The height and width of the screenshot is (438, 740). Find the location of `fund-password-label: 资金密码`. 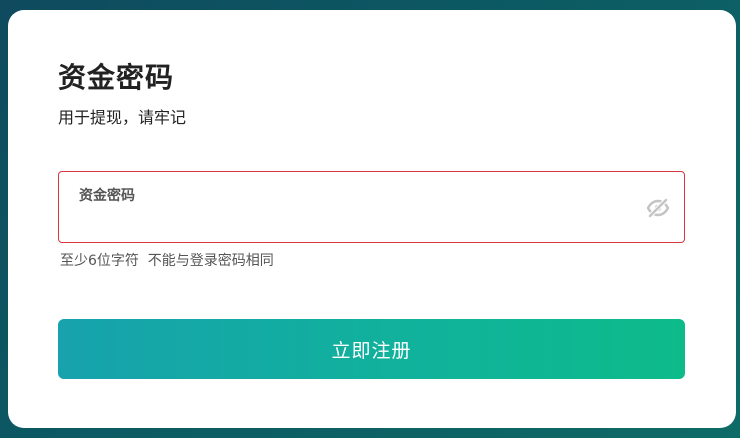

fund-password-label: 资金密码 is located at coordinates (107, 196).